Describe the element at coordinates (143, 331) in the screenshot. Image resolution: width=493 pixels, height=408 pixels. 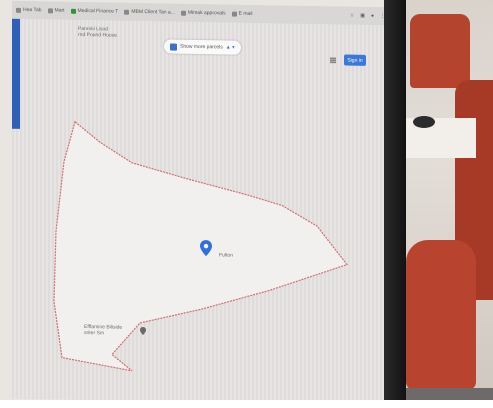
I see `map-pin-icon` at that location.